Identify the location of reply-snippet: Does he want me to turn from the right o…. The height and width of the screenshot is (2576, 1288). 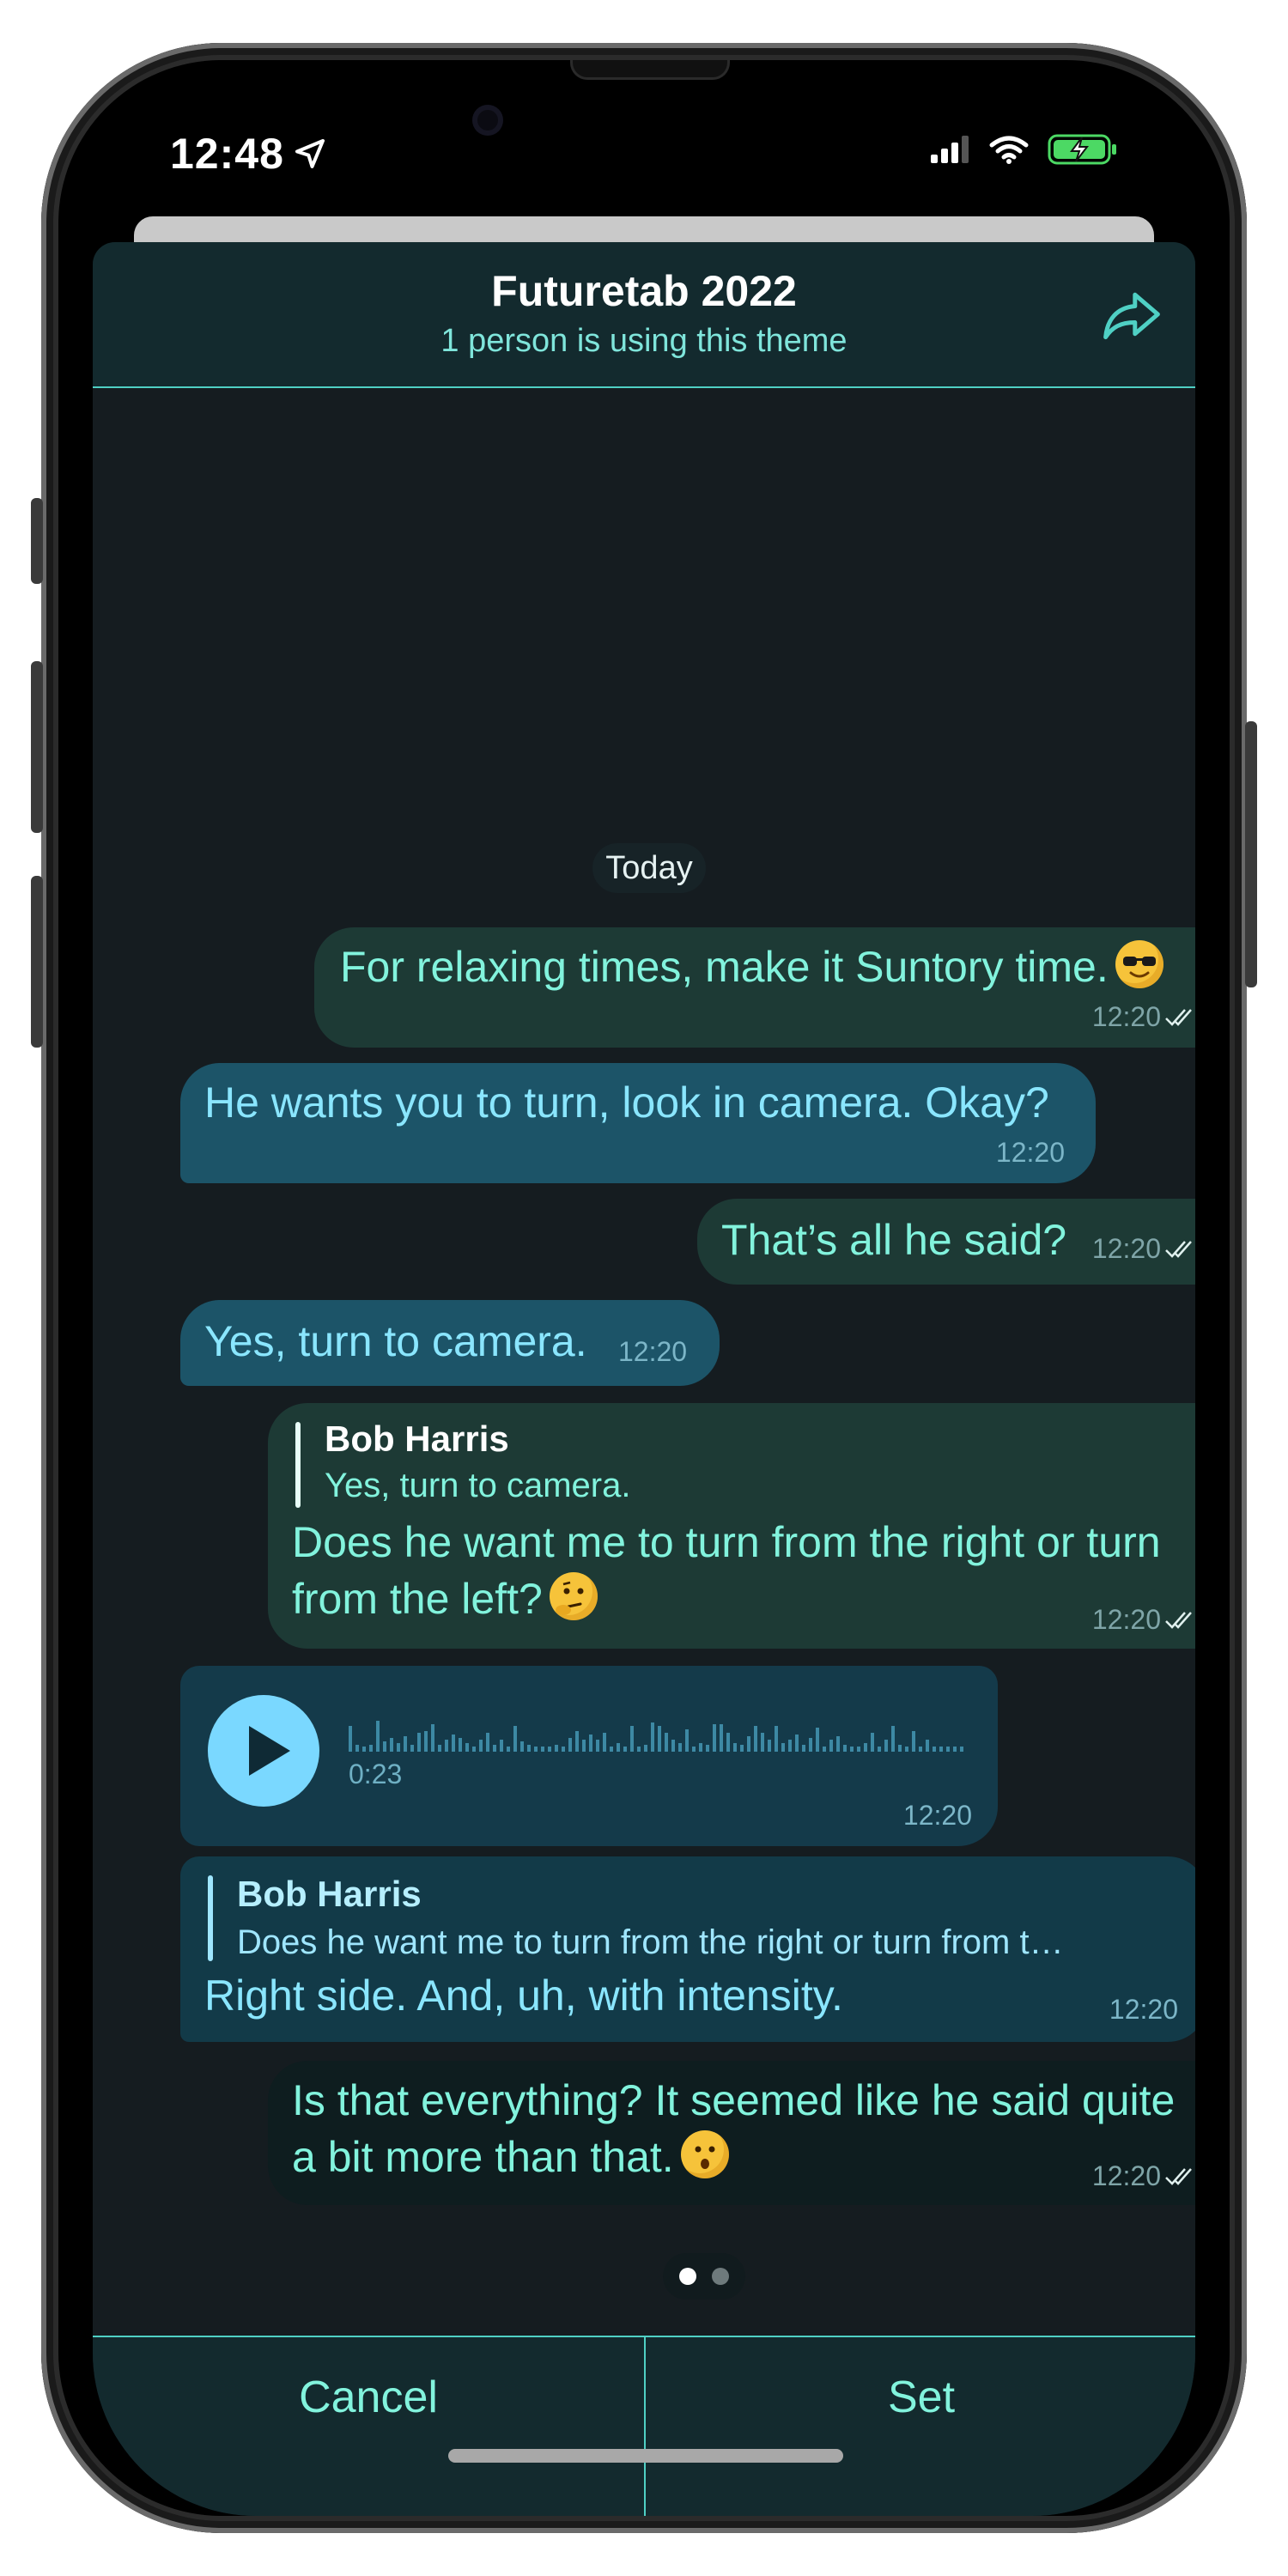
(651, 1942).